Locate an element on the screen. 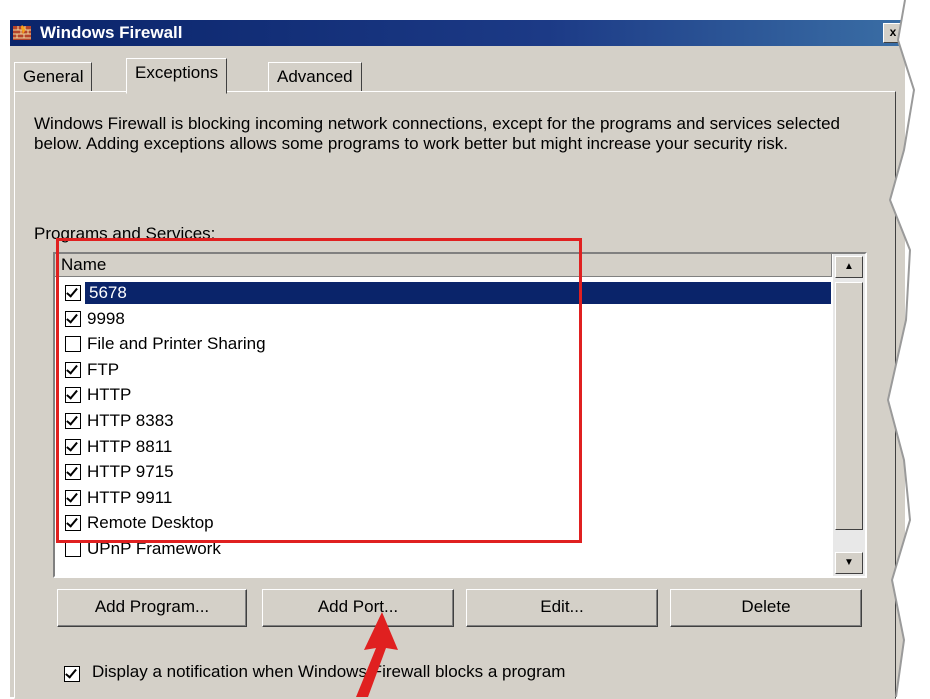 This screenshot has height=699, width=930. item-label: FTP is located at coordinates (103, 369).